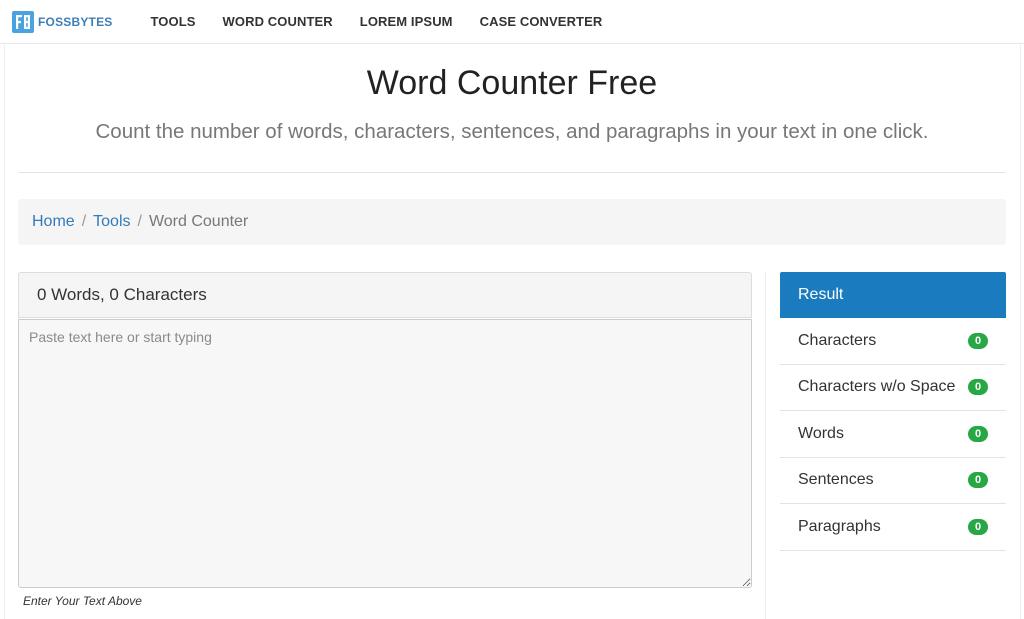 The height and width of the screenshot is (619, 1024). What do you see at coordinates (512, 83) in the screenshot?
I see `page-title: Word Counter Free` at bounding box center [512, 83].